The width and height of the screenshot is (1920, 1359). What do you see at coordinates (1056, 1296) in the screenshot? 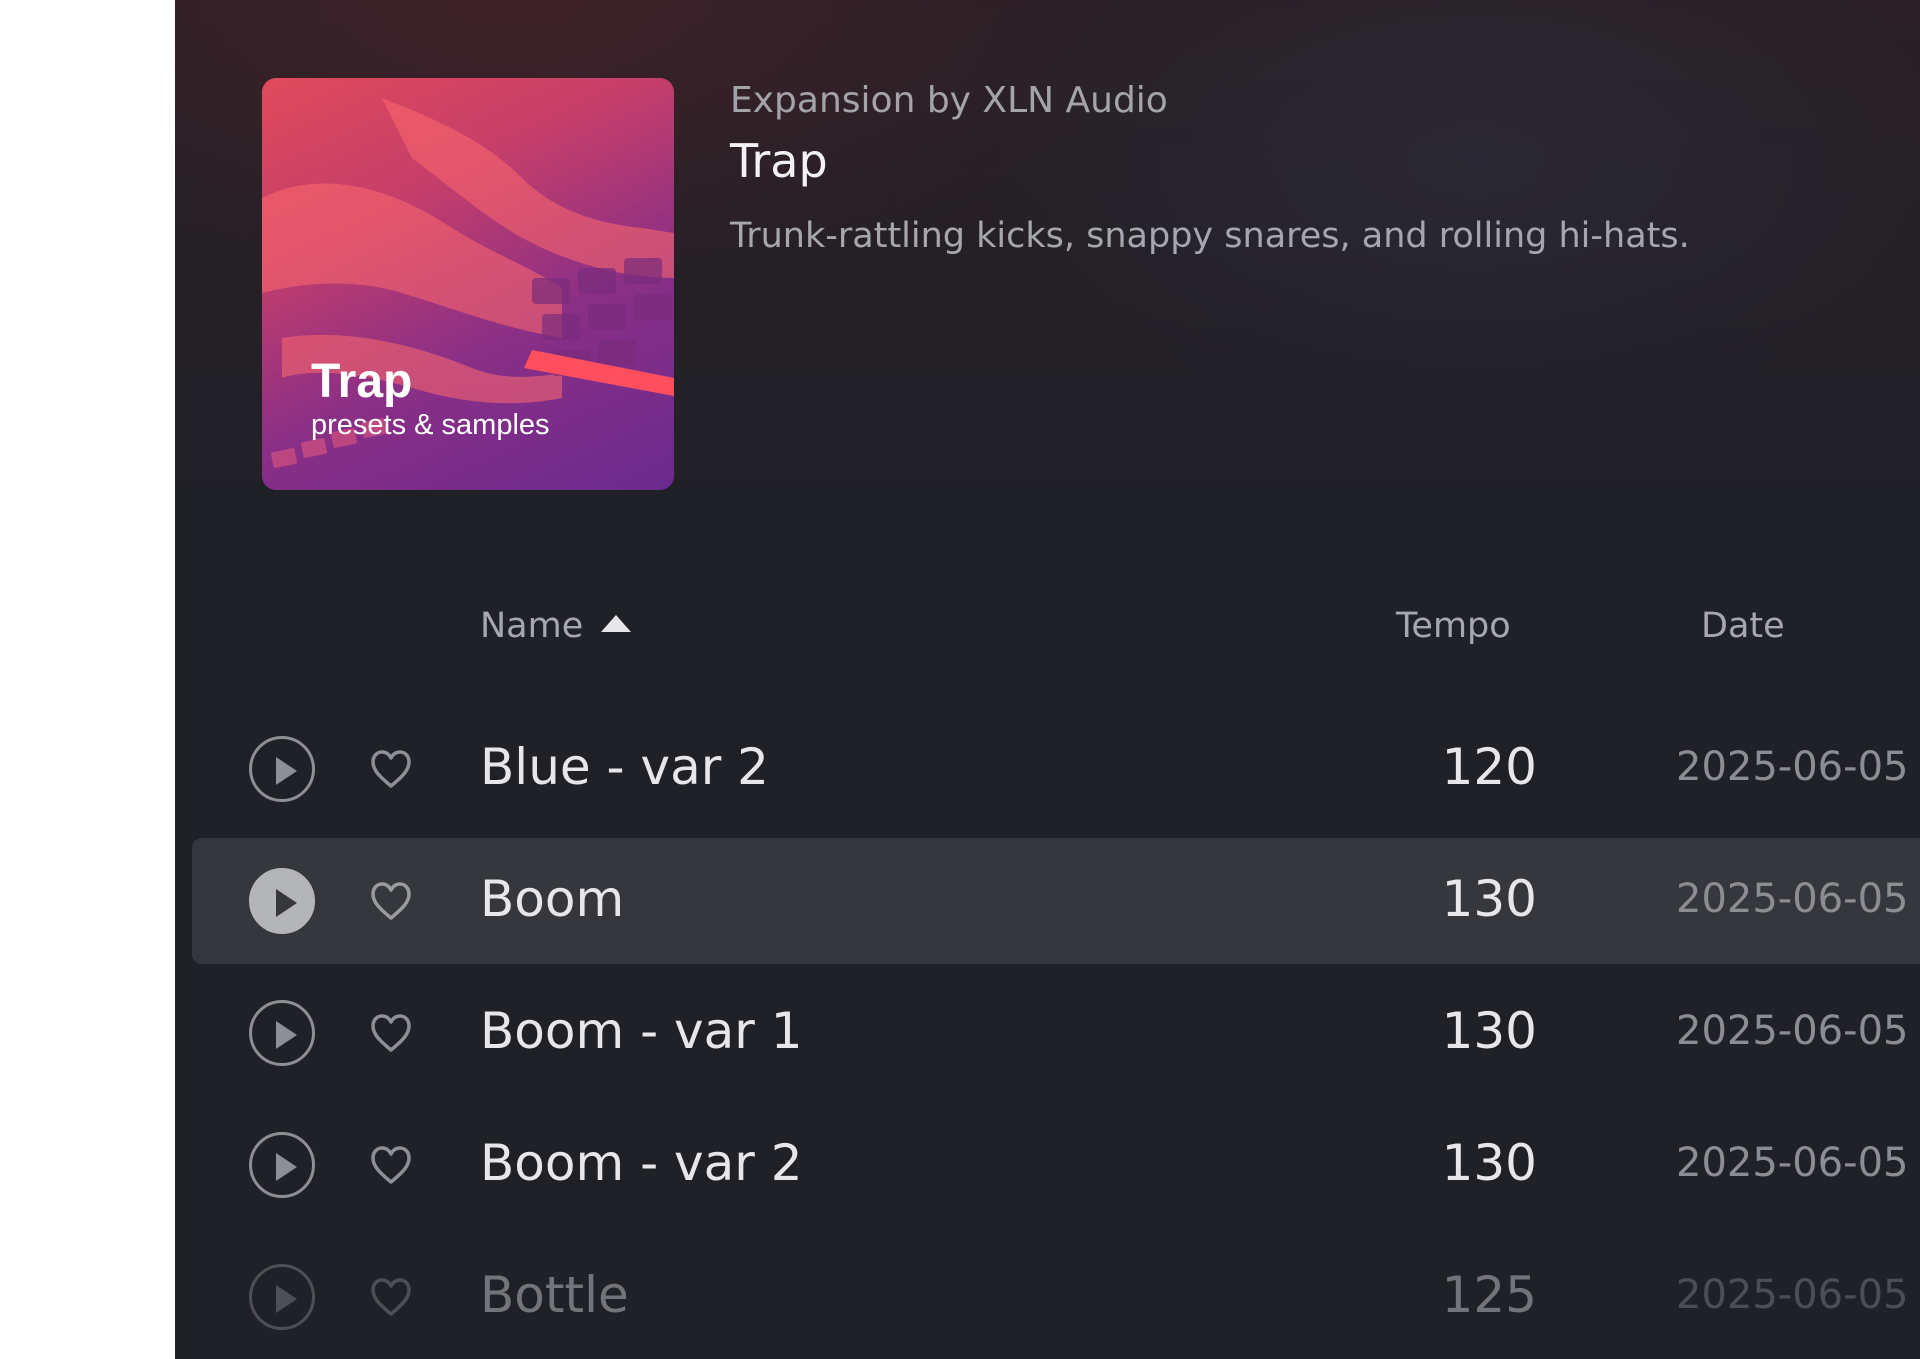
I see `table-row: Bottle 125 2025-06-05` at bounding box center [1056, 1296].